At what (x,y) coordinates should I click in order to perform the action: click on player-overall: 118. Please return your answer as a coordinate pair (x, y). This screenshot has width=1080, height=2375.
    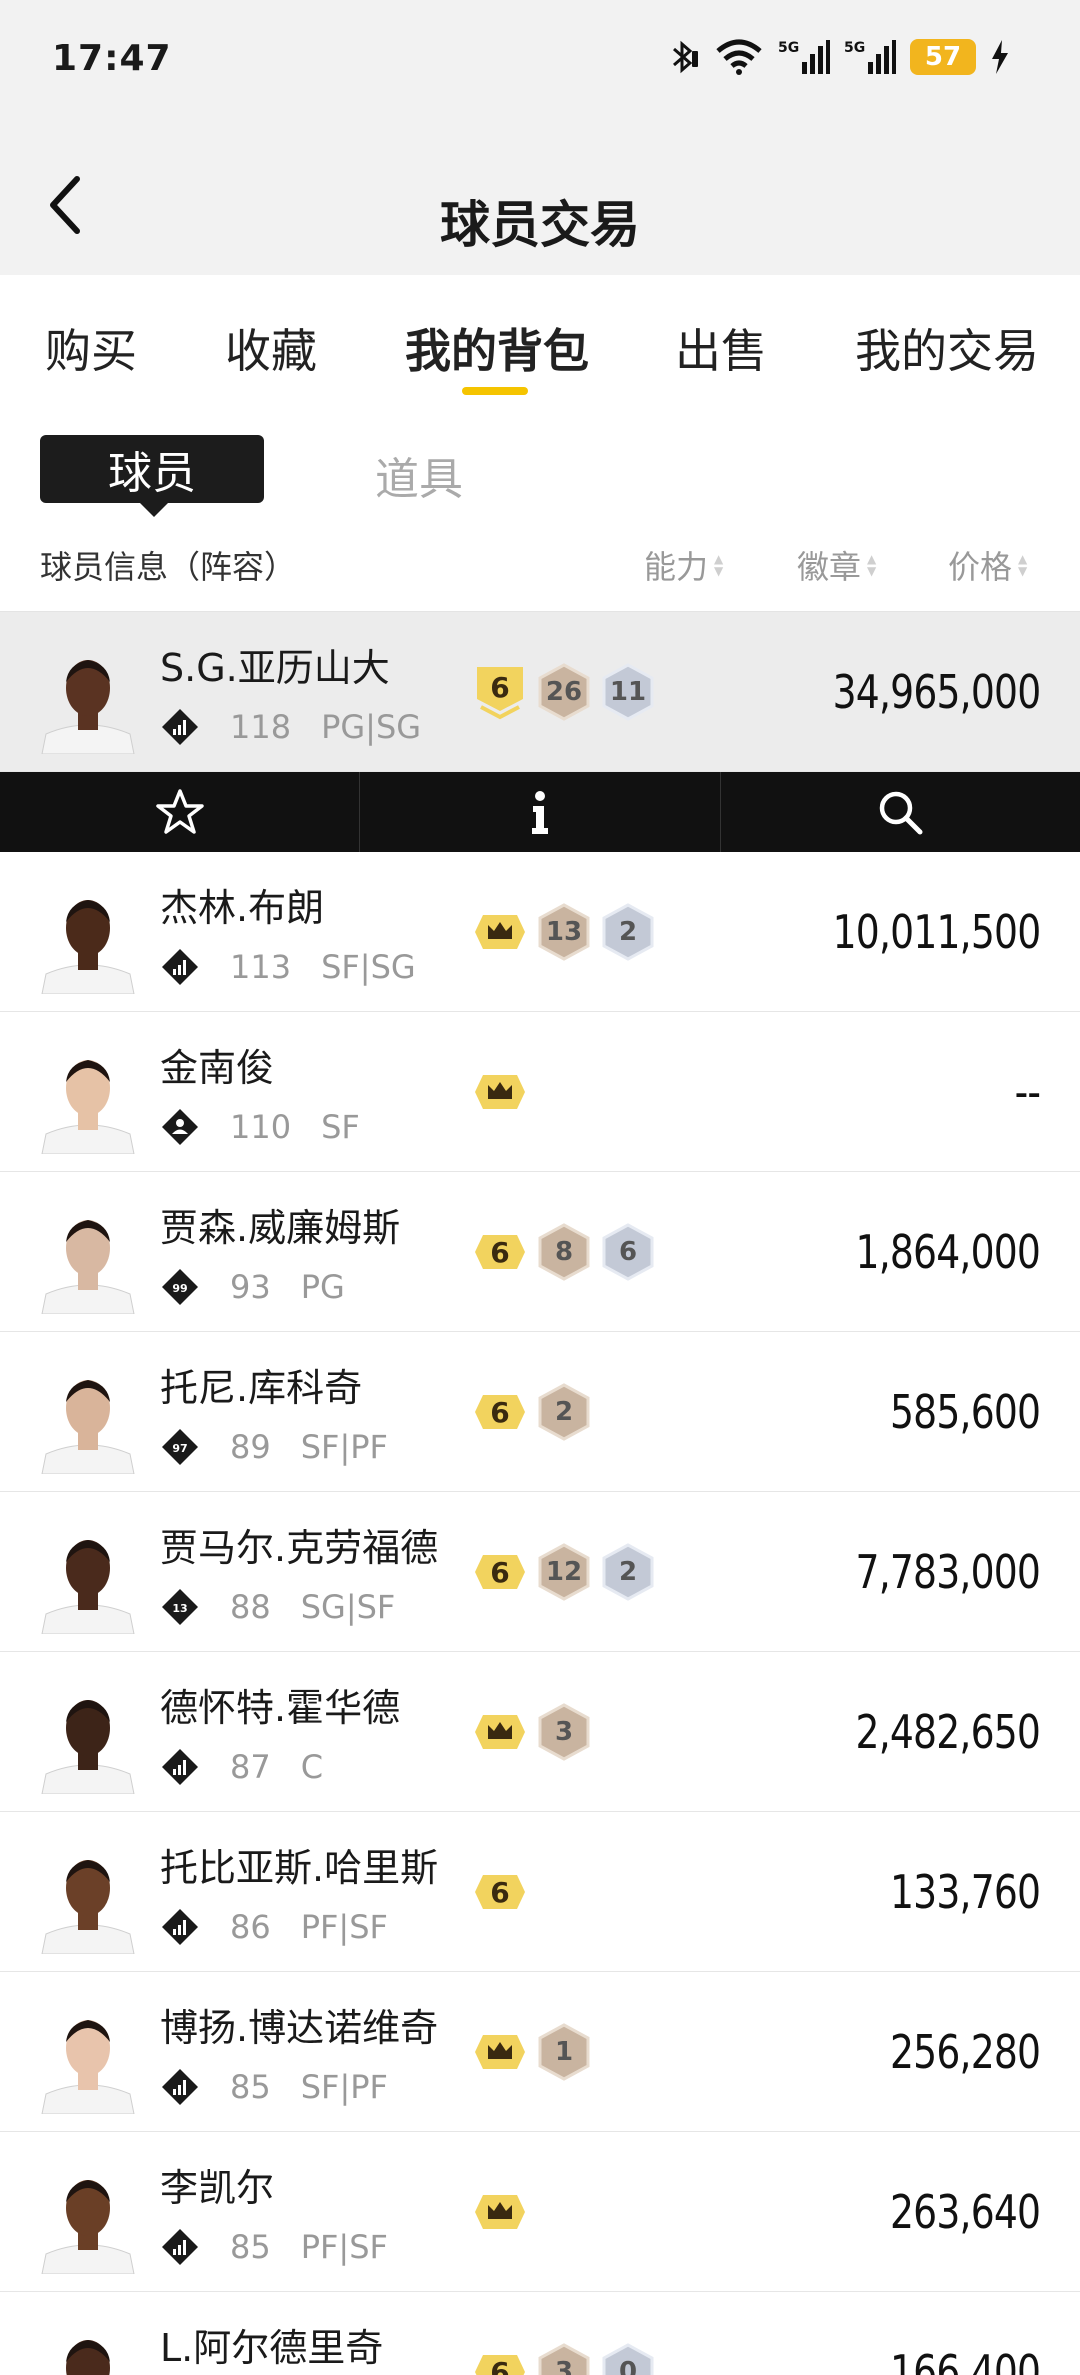
    Looking at the image, I should click on (261, 727).